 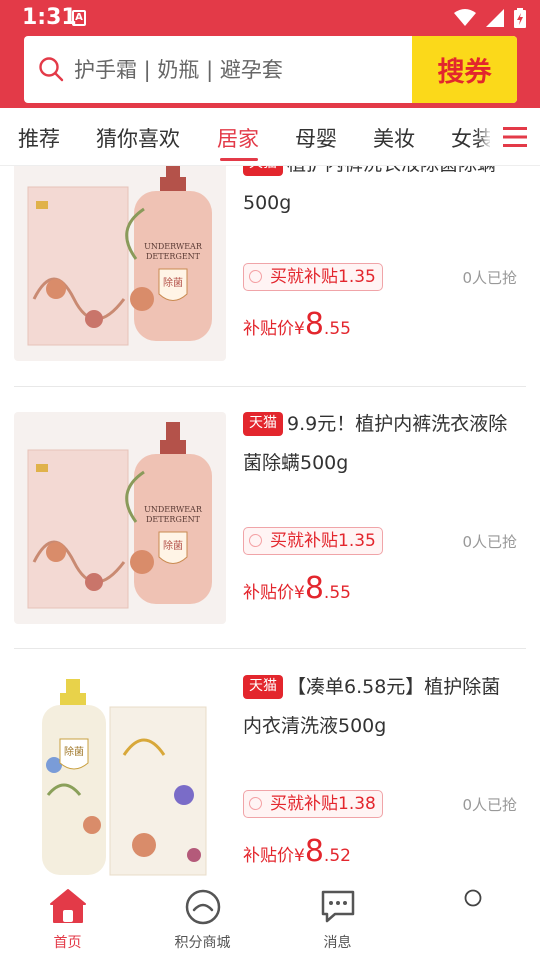 What do you see at coordinates (178, 69) in the screenshot?
I see `search-input: 护手霜 | 奶瓶 | 避孕套` at bounding box center [178, 69].